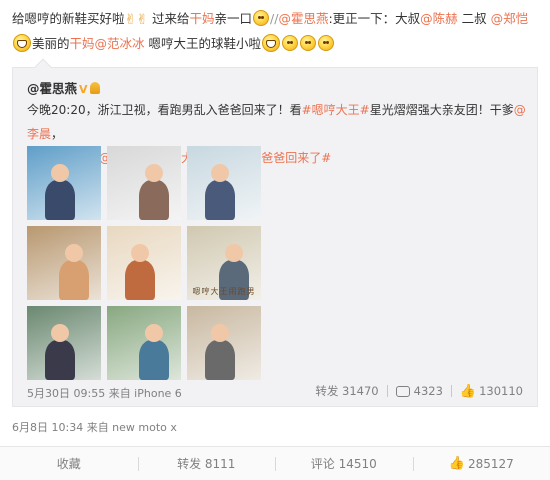 The image size is (550, 480). What do you see at coordinates (402, 391) in the screenshot?
I see `comment-icon` at bounding box center [402, 391].